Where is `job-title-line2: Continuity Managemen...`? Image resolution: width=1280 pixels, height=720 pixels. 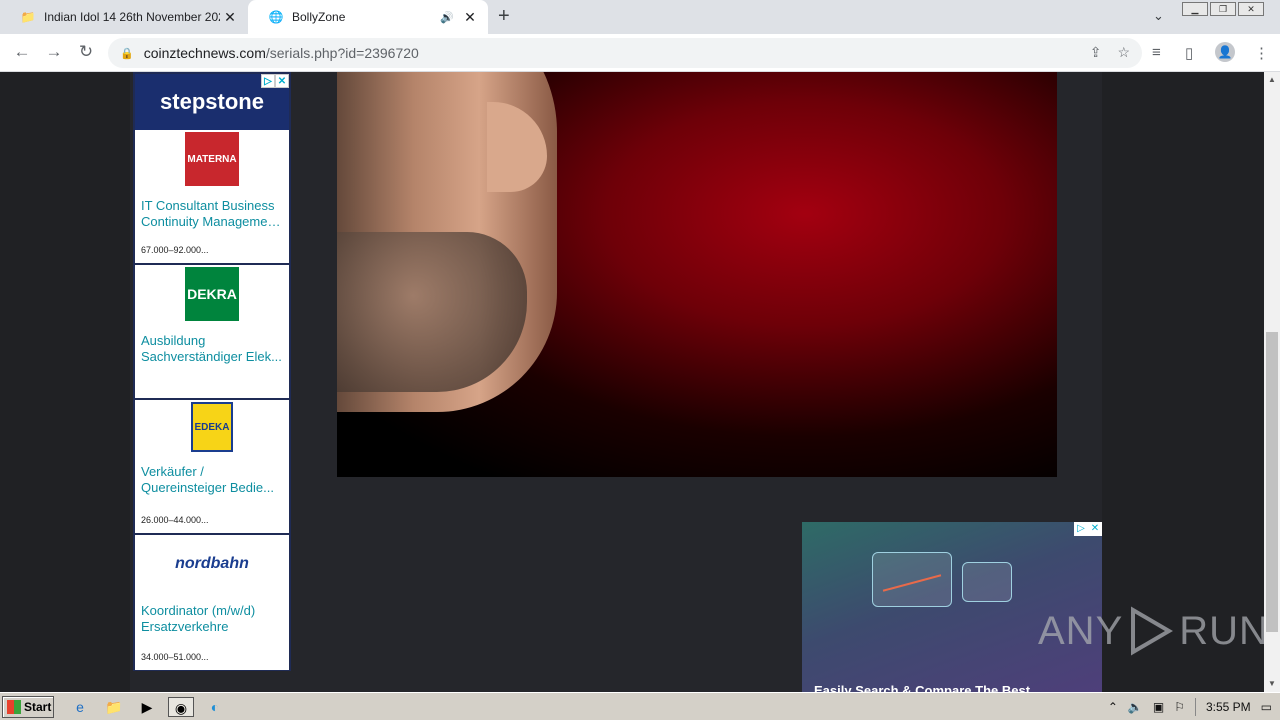
job-title-line2: Continuity Managemen... is located at coordinates (212, 222).